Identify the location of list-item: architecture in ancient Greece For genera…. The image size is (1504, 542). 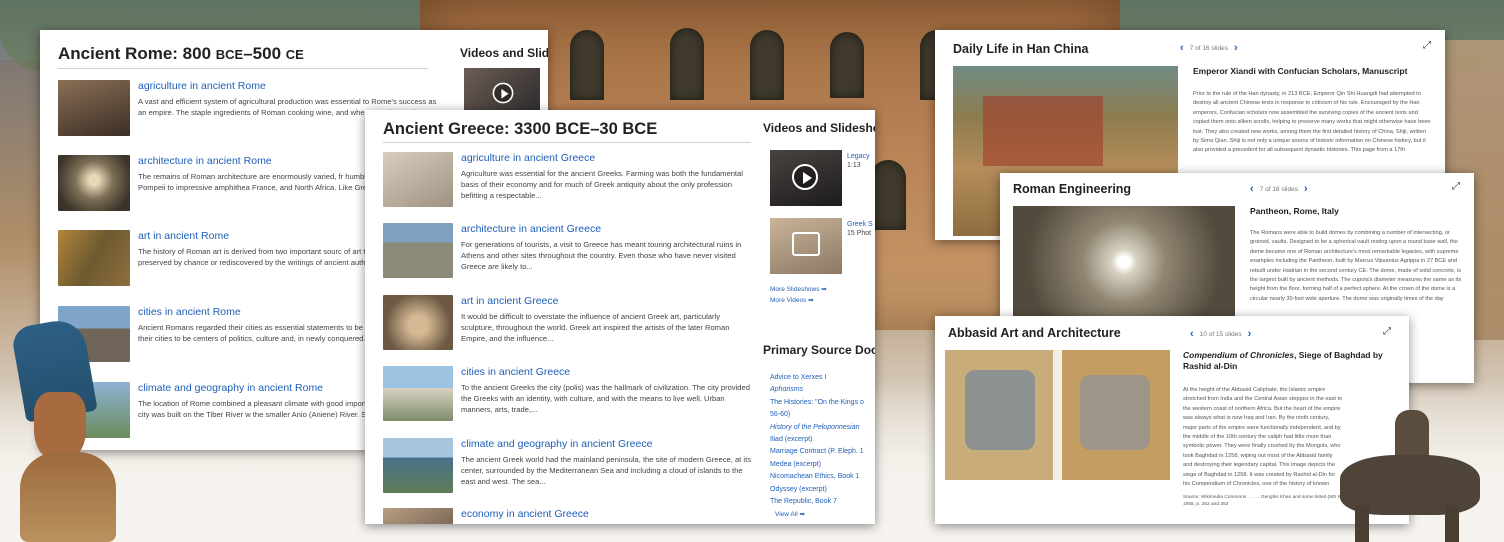
(569, 250).